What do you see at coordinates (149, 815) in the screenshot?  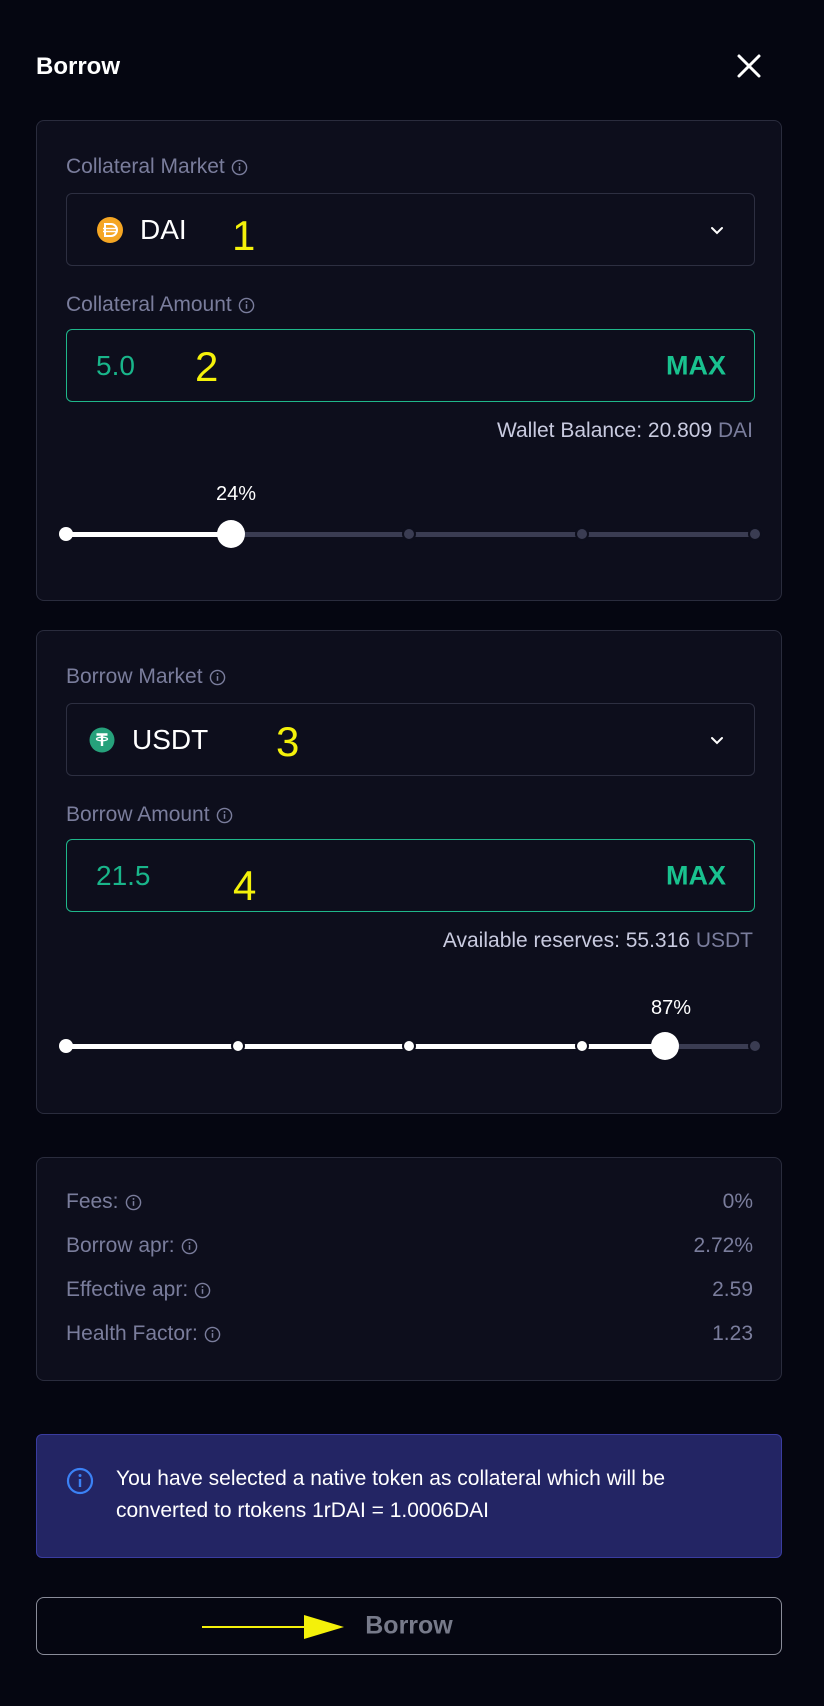 I see `borrow-amount-label: Borrow Amount` at bounding box center [149, 815].